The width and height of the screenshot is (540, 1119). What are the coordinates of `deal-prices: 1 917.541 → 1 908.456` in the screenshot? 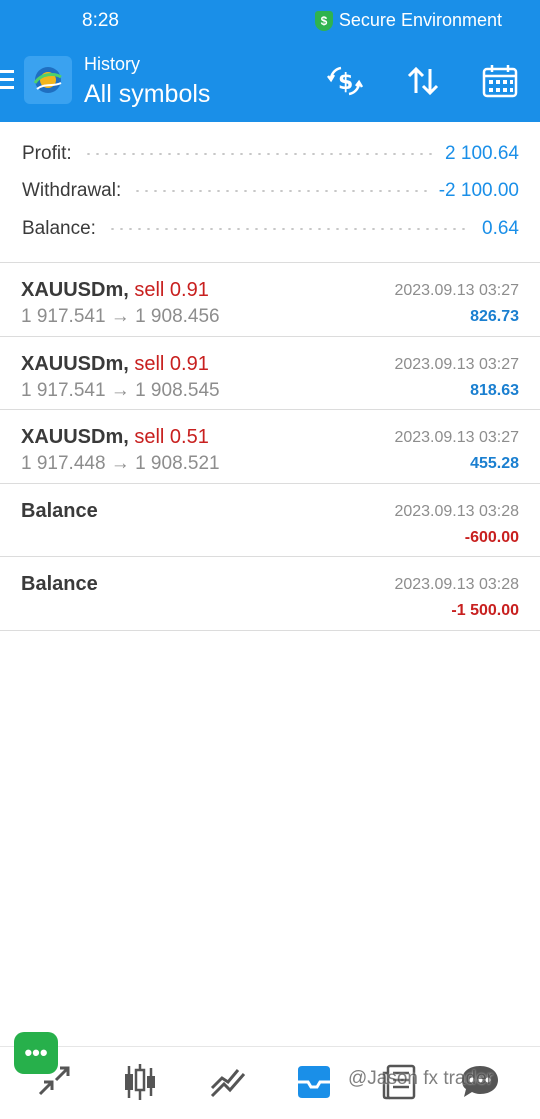 It's located at (120, 316).